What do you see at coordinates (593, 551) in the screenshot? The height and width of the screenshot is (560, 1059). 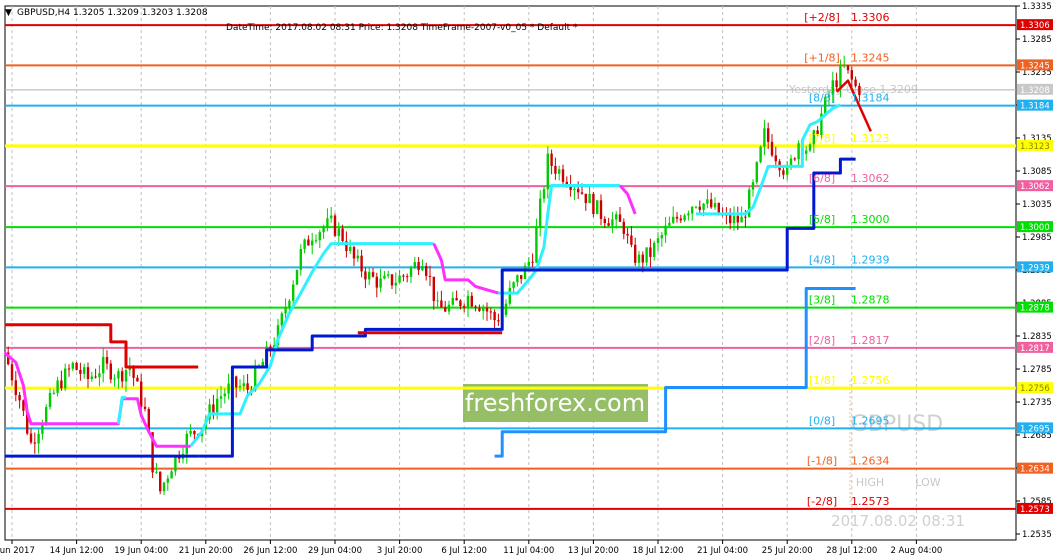 I see `x-tick-label: 13 Jul 20:00` at bounding box center [593, 551].